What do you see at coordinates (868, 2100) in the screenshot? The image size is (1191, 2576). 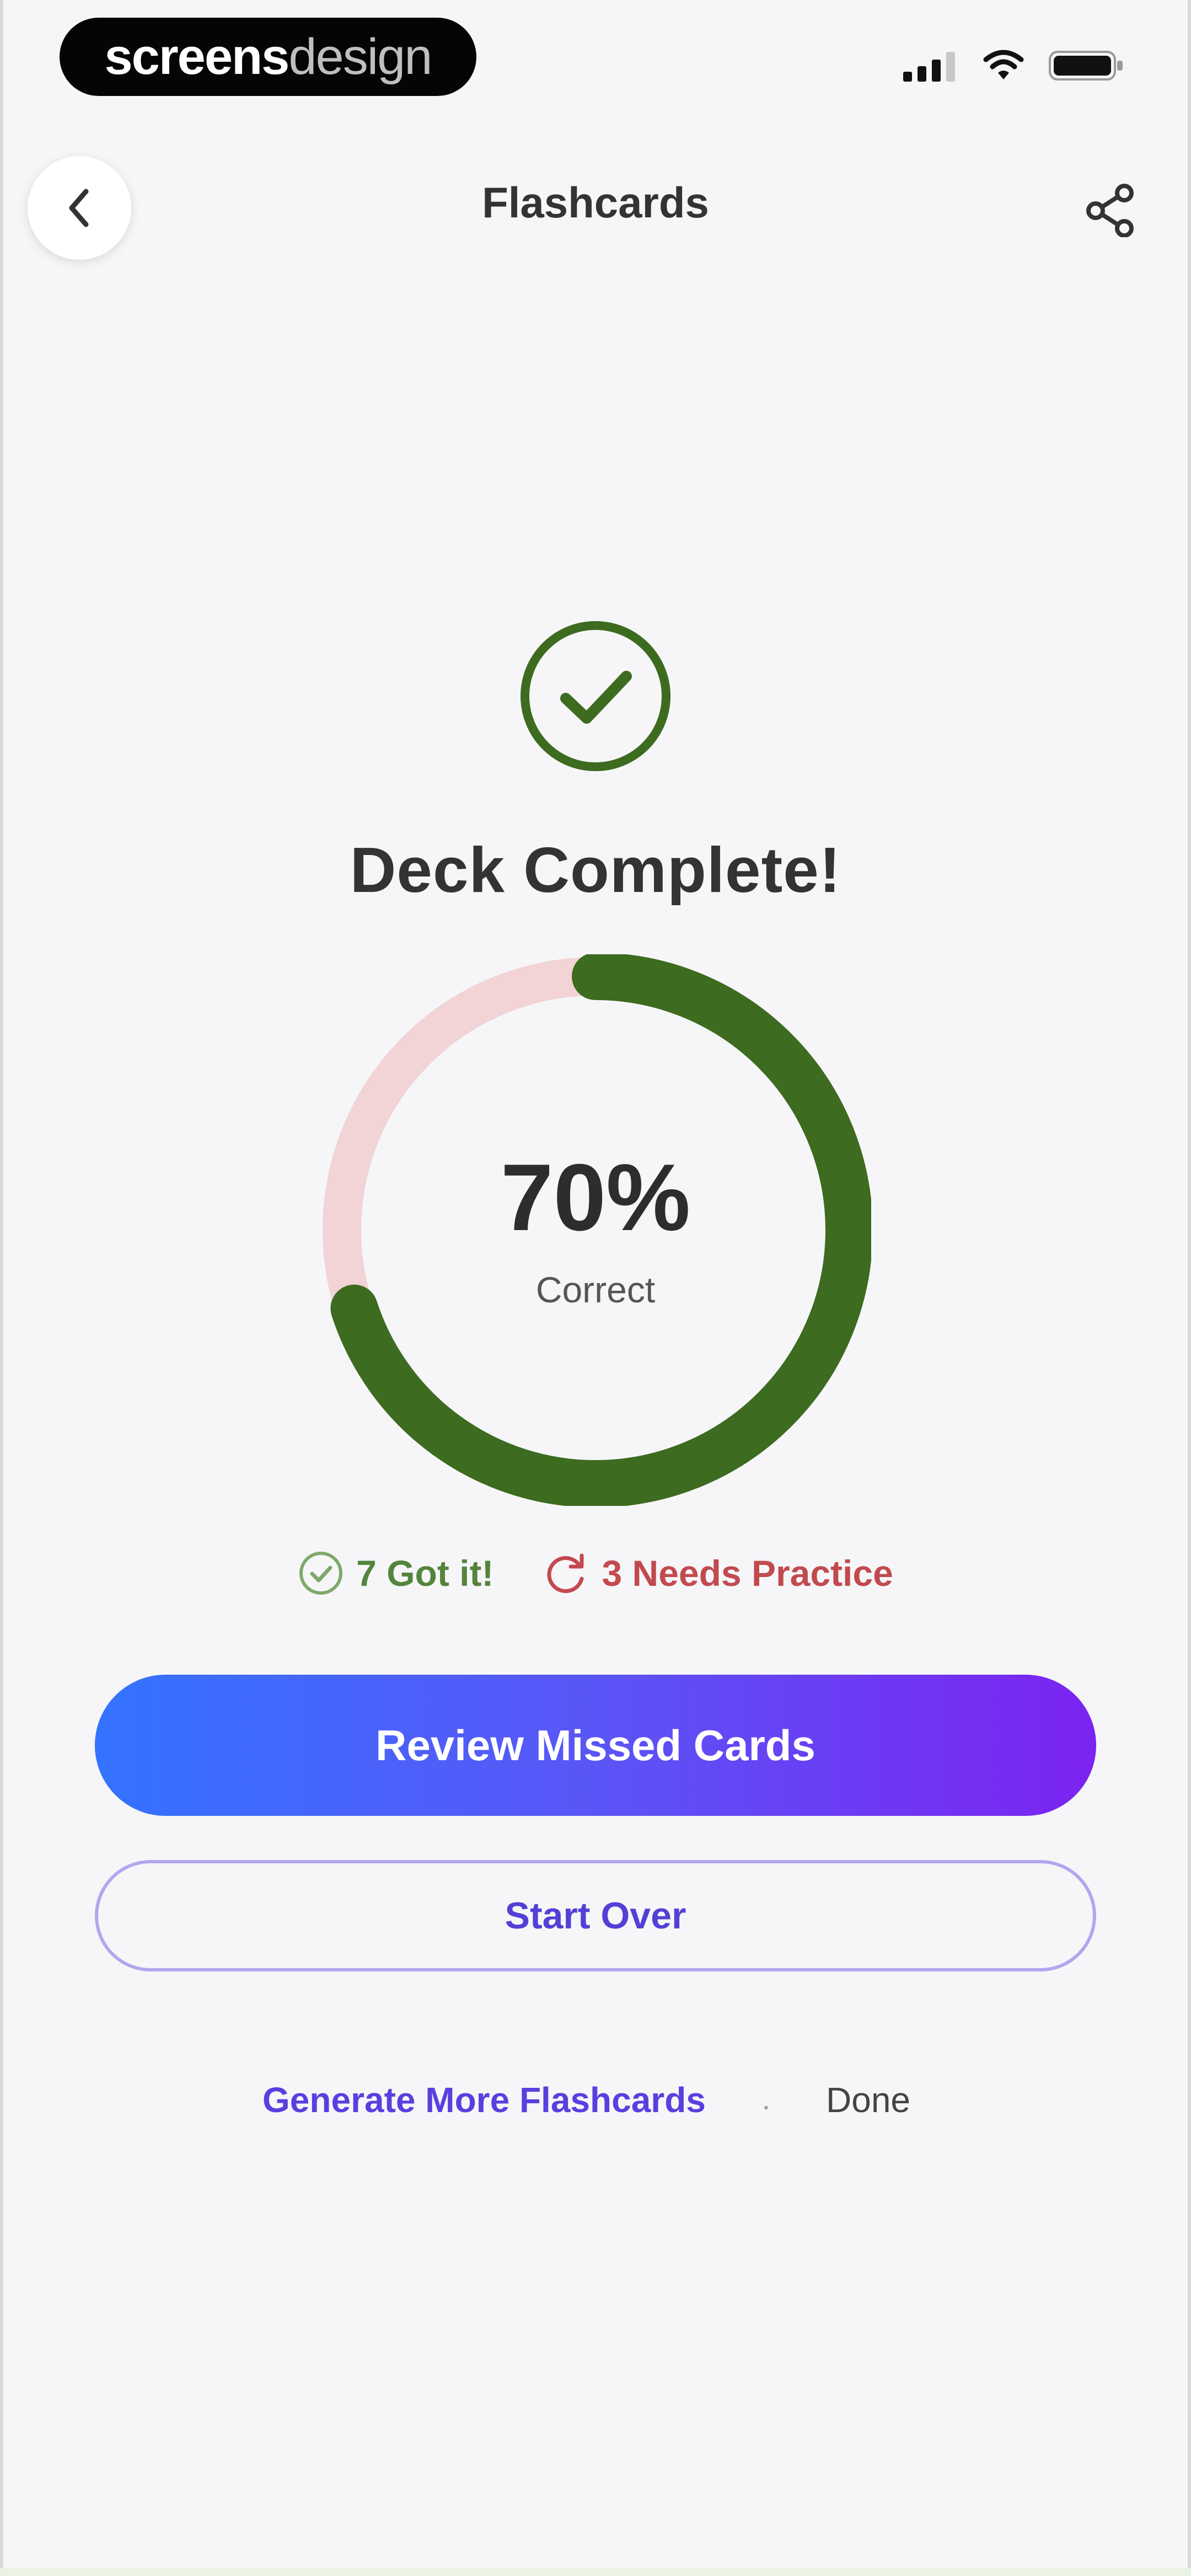 I see `done-link: Done` at bounding box center [868, 2100].